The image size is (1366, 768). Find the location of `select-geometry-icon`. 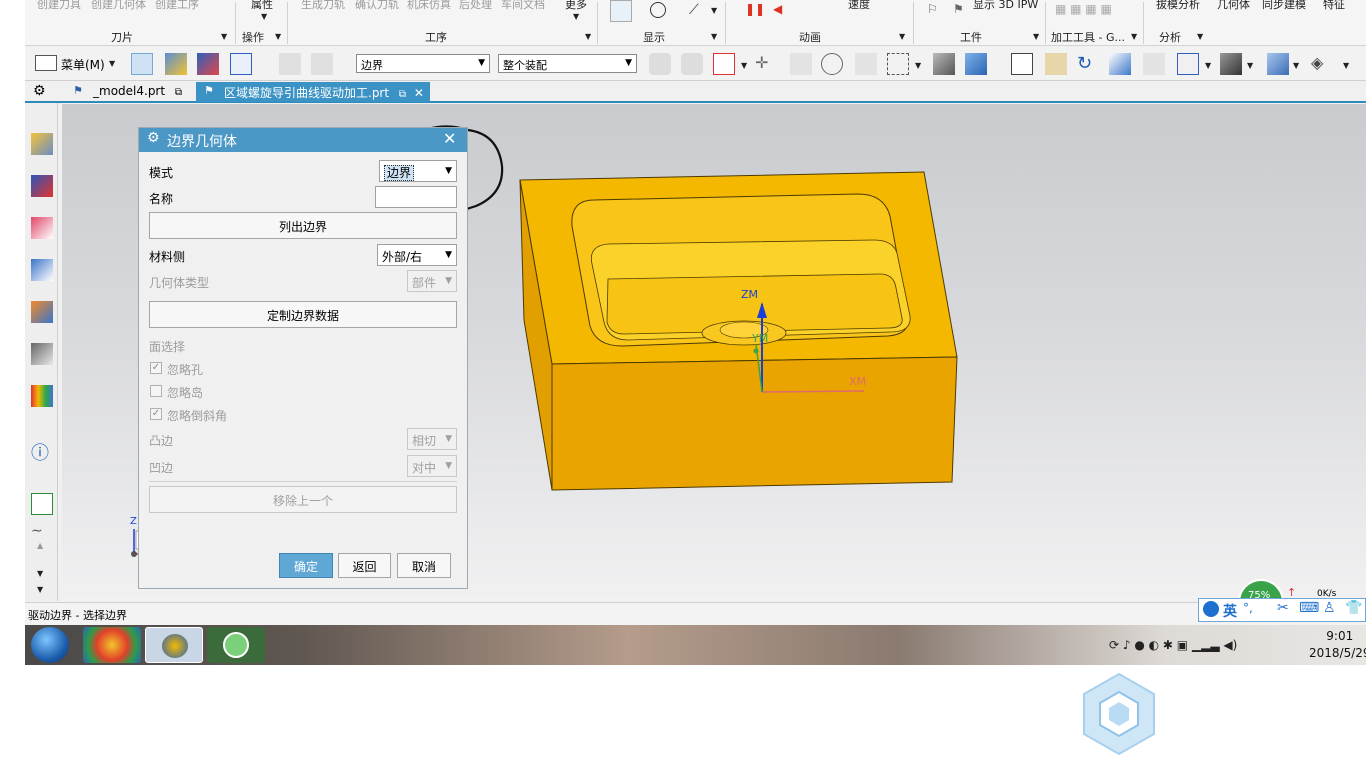

select-geometry-icon is located at coordinates (241, 64).